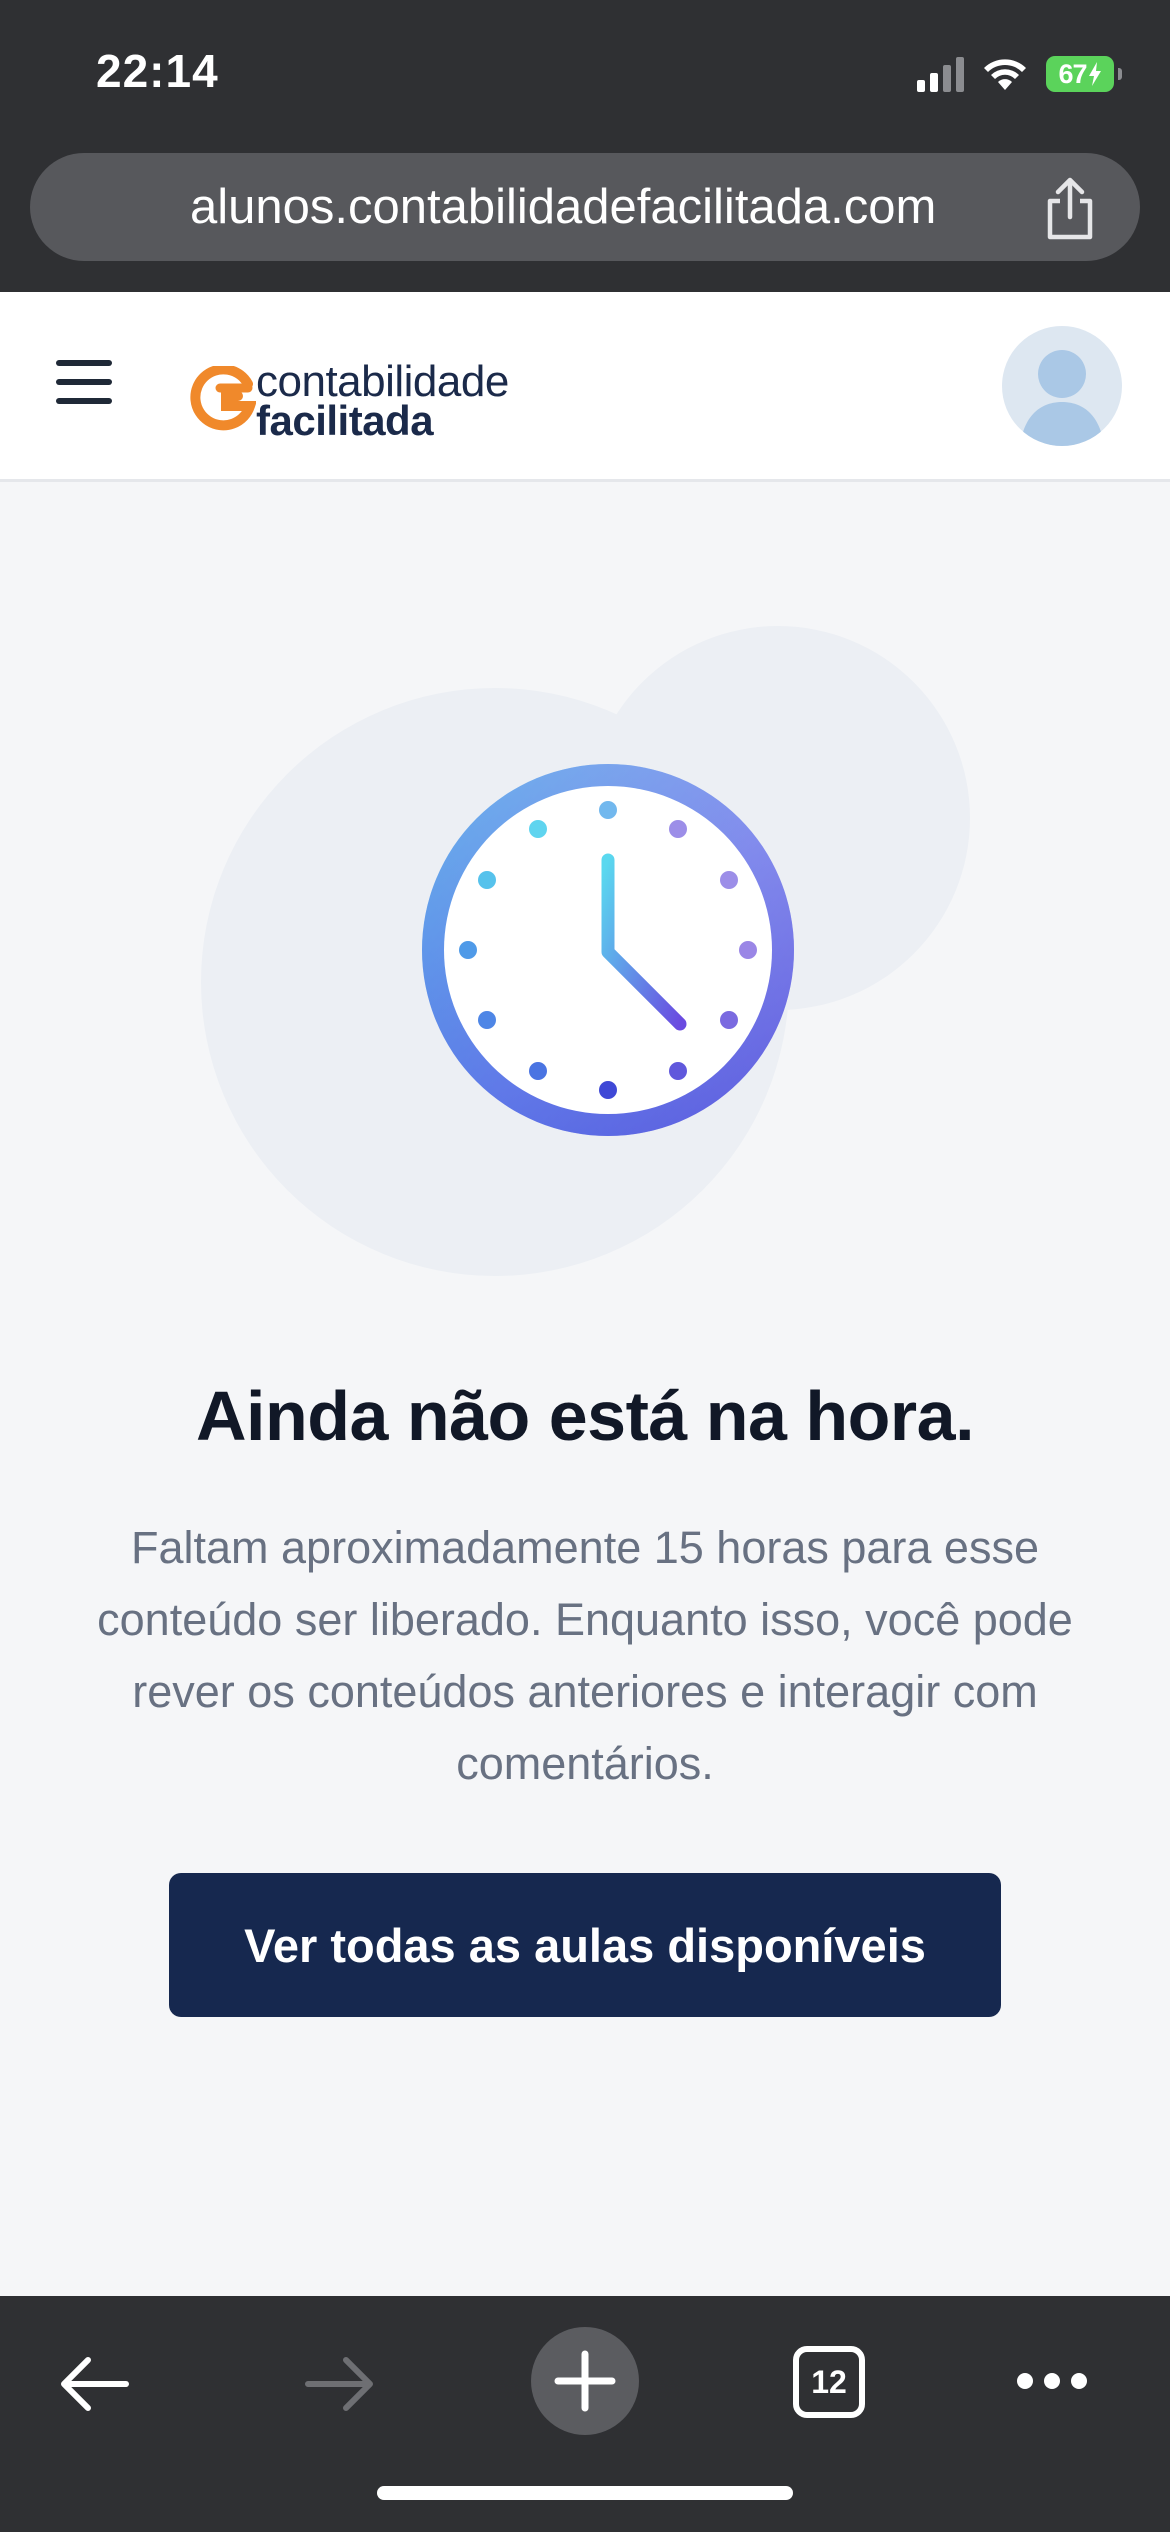 This screenshot has height=2532, width=1170. Describe the element at coordinates (340, 2384) in the screenshot. I see `forward-arrow-icon` at that location.